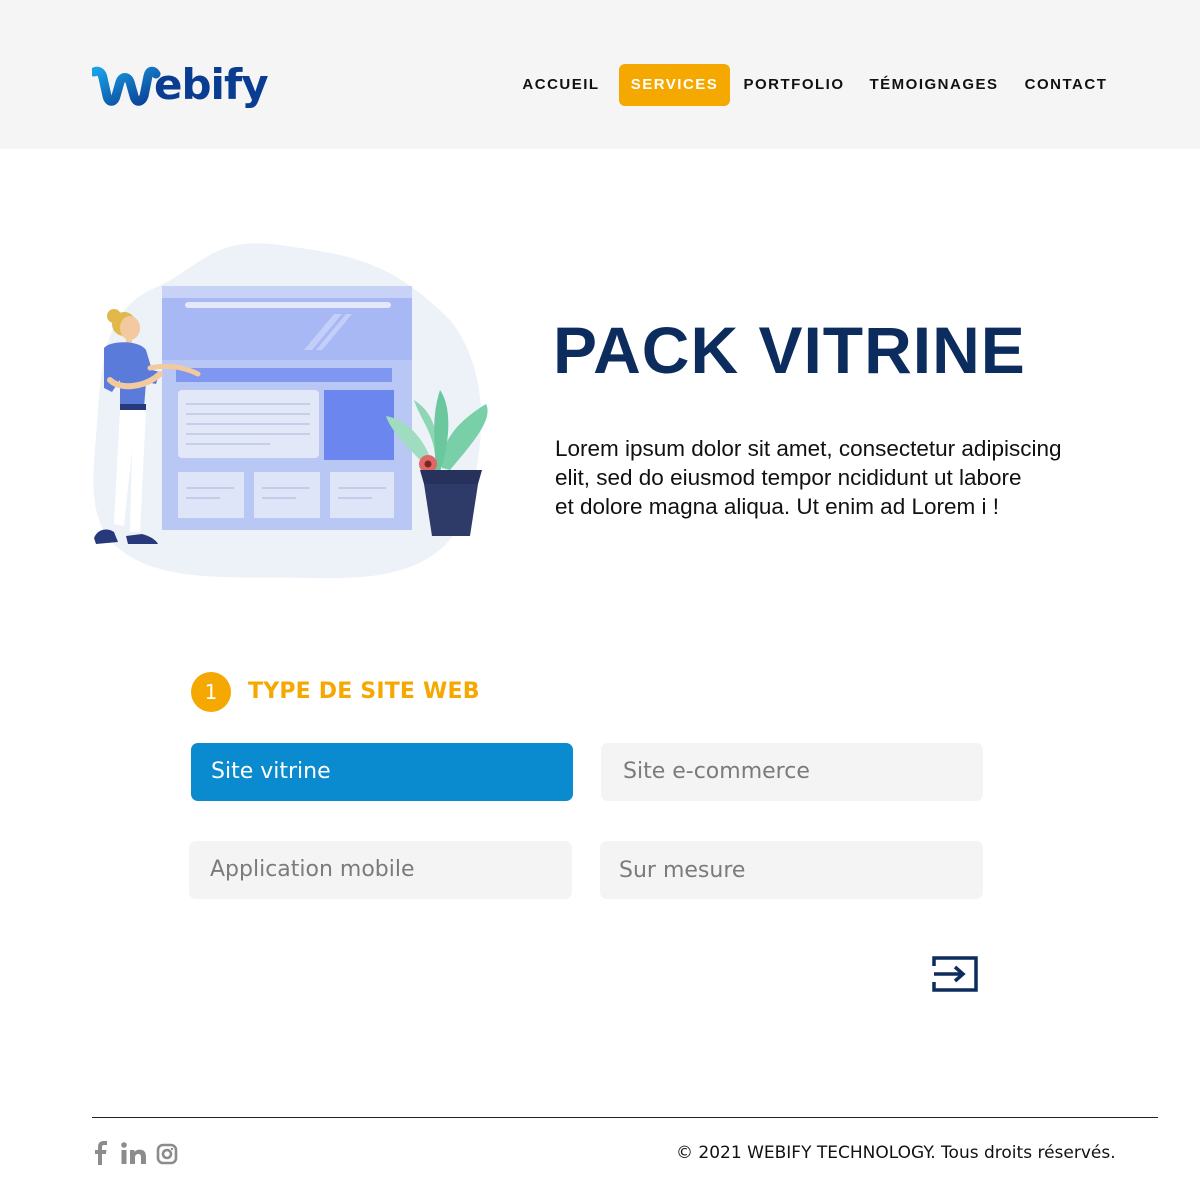  Describe the element at coordinates (1066, 85) in the screenshot. I see `nav-item-contact: CONTACT` at that location.